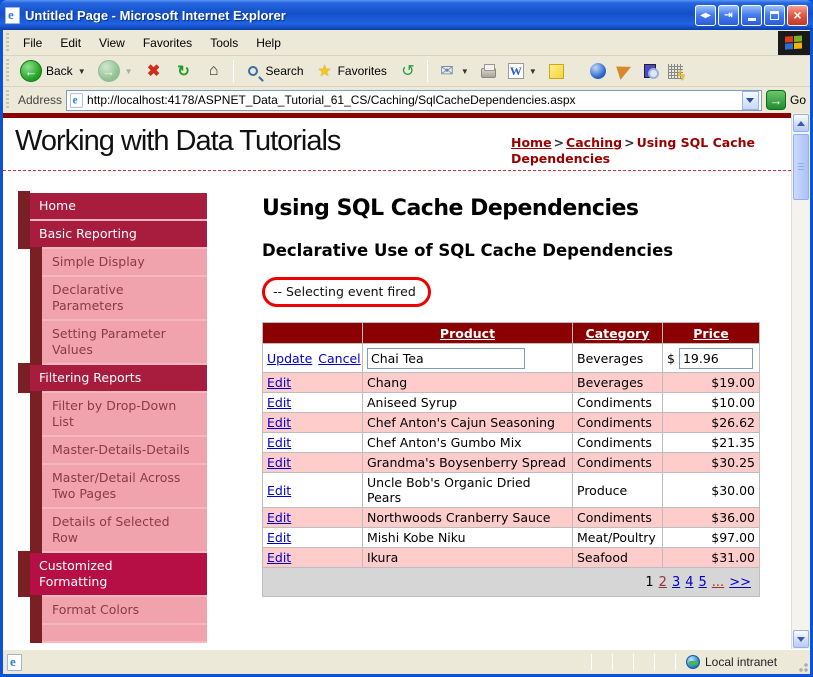  What do you see at coordinates (675, 72) in the screenshot?
I see `dev-tool-button` at bounding box center [675, 72].